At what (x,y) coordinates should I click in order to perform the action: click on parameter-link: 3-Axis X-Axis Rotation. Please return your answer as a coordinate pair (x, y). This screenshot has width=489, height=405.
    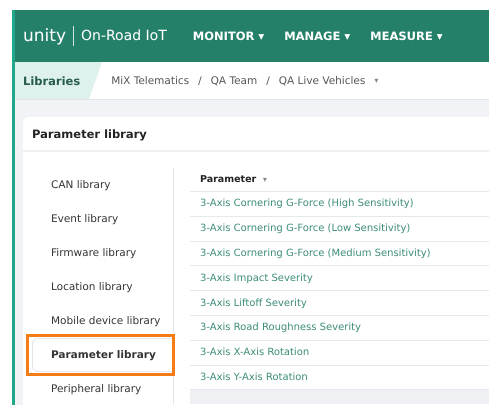
    Looking at the image, I should click on (339, 353).